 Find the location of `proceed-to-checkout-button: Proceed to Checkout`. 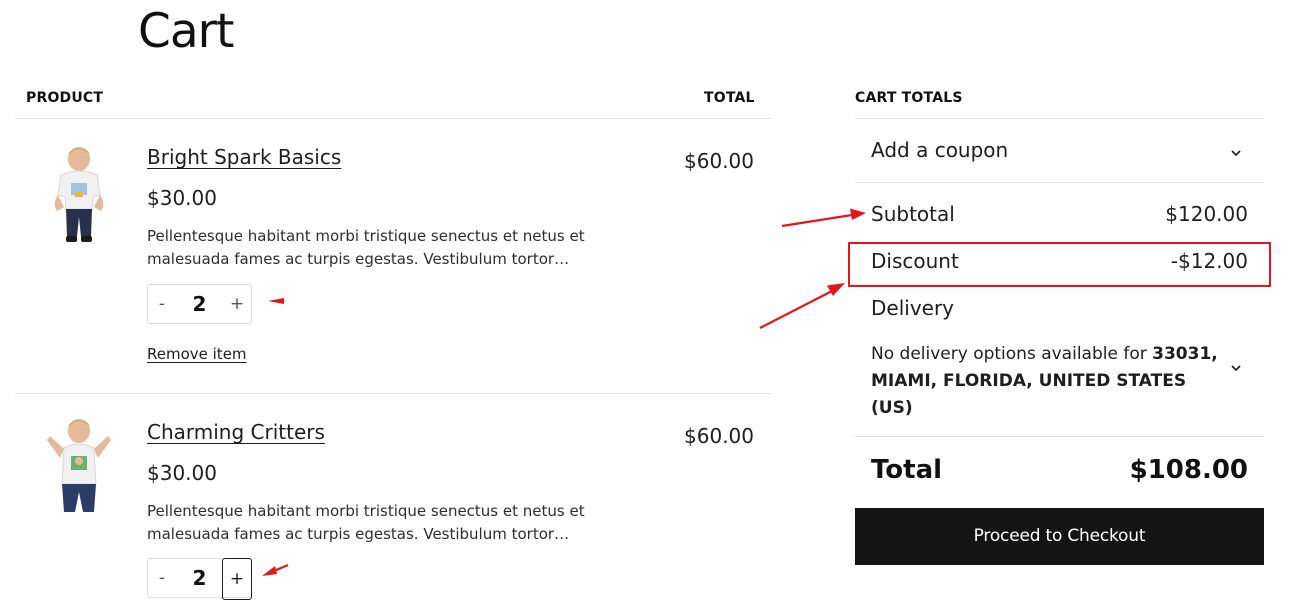

proceed-to-checkout-button: Proceed to Checkout is located at coordinates (1059, 536).